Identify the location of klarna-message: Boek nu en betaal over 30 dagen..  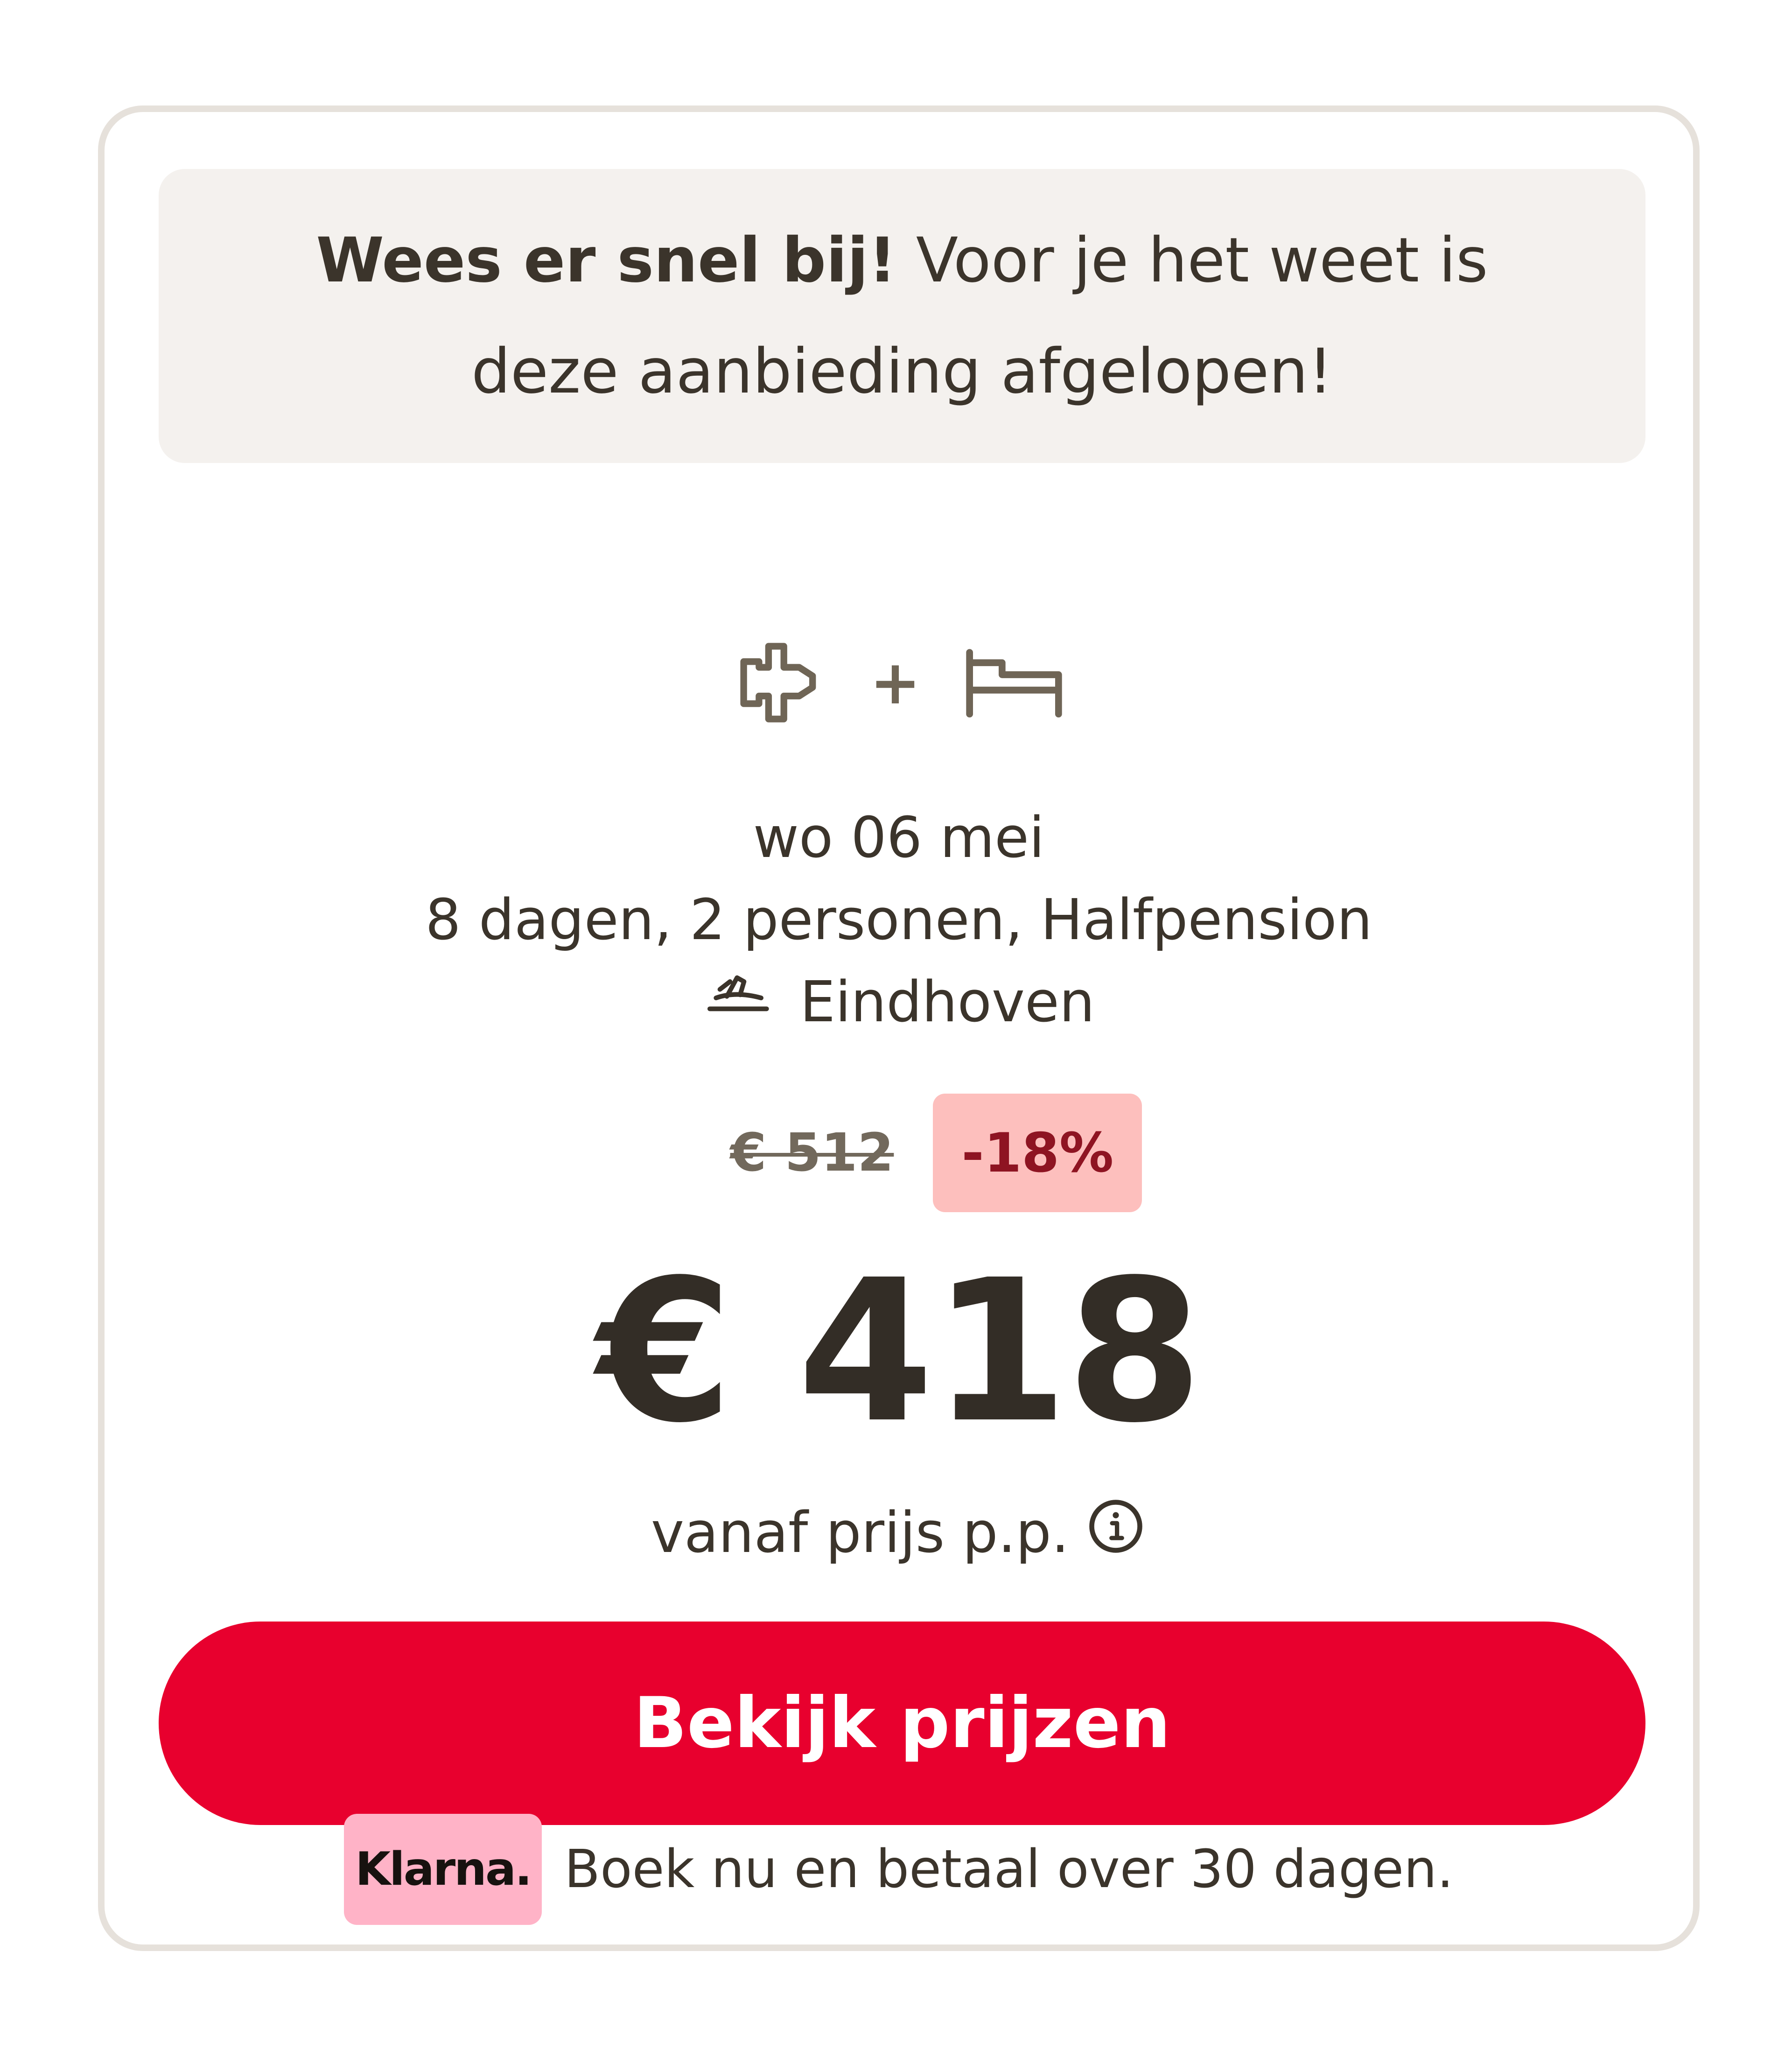
(1009, 1870).